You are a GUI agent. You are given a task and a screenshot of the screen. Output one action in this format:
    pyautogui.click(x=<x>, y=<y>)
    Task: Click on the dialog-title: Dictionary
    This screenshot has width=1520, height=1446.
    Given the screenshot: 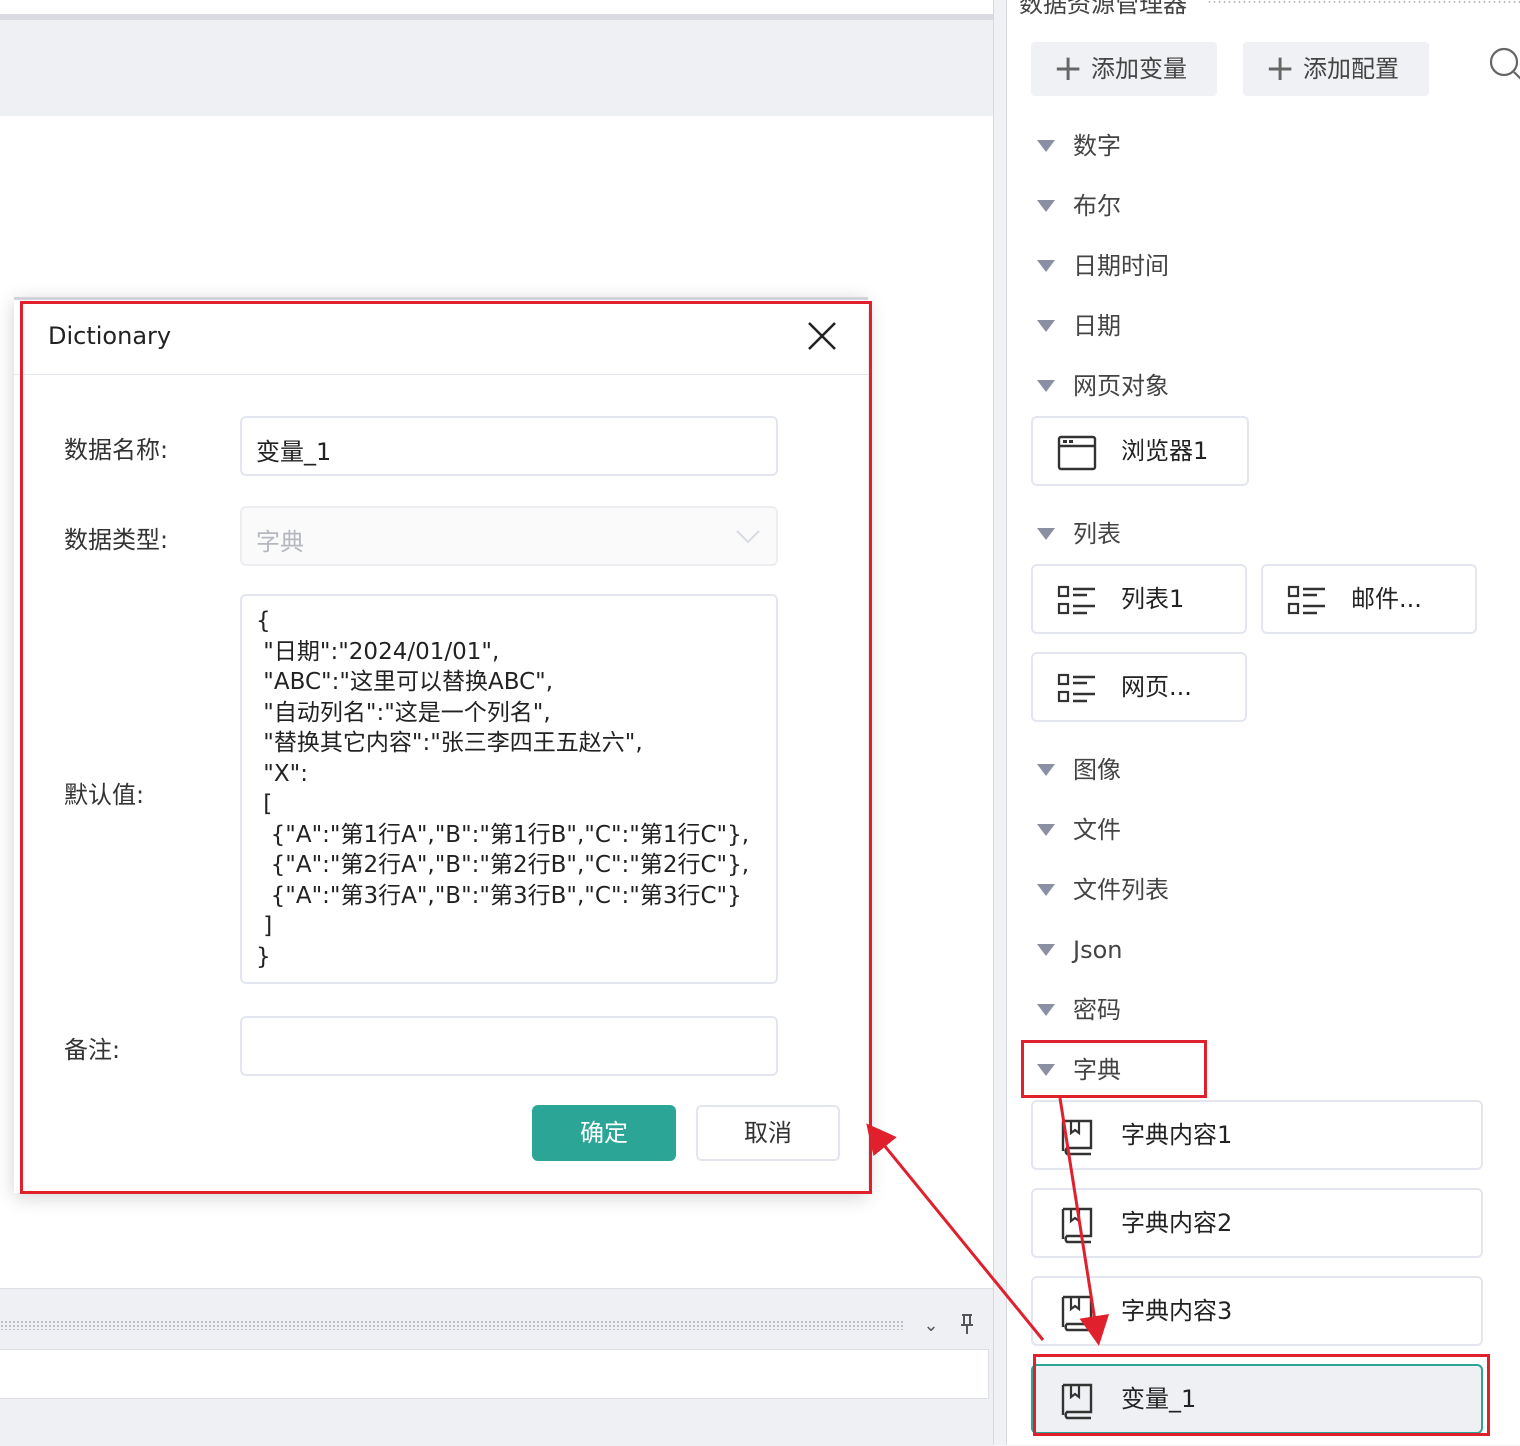 What is the action you would take?
    pyautogui.click(x=110, y=336)
    